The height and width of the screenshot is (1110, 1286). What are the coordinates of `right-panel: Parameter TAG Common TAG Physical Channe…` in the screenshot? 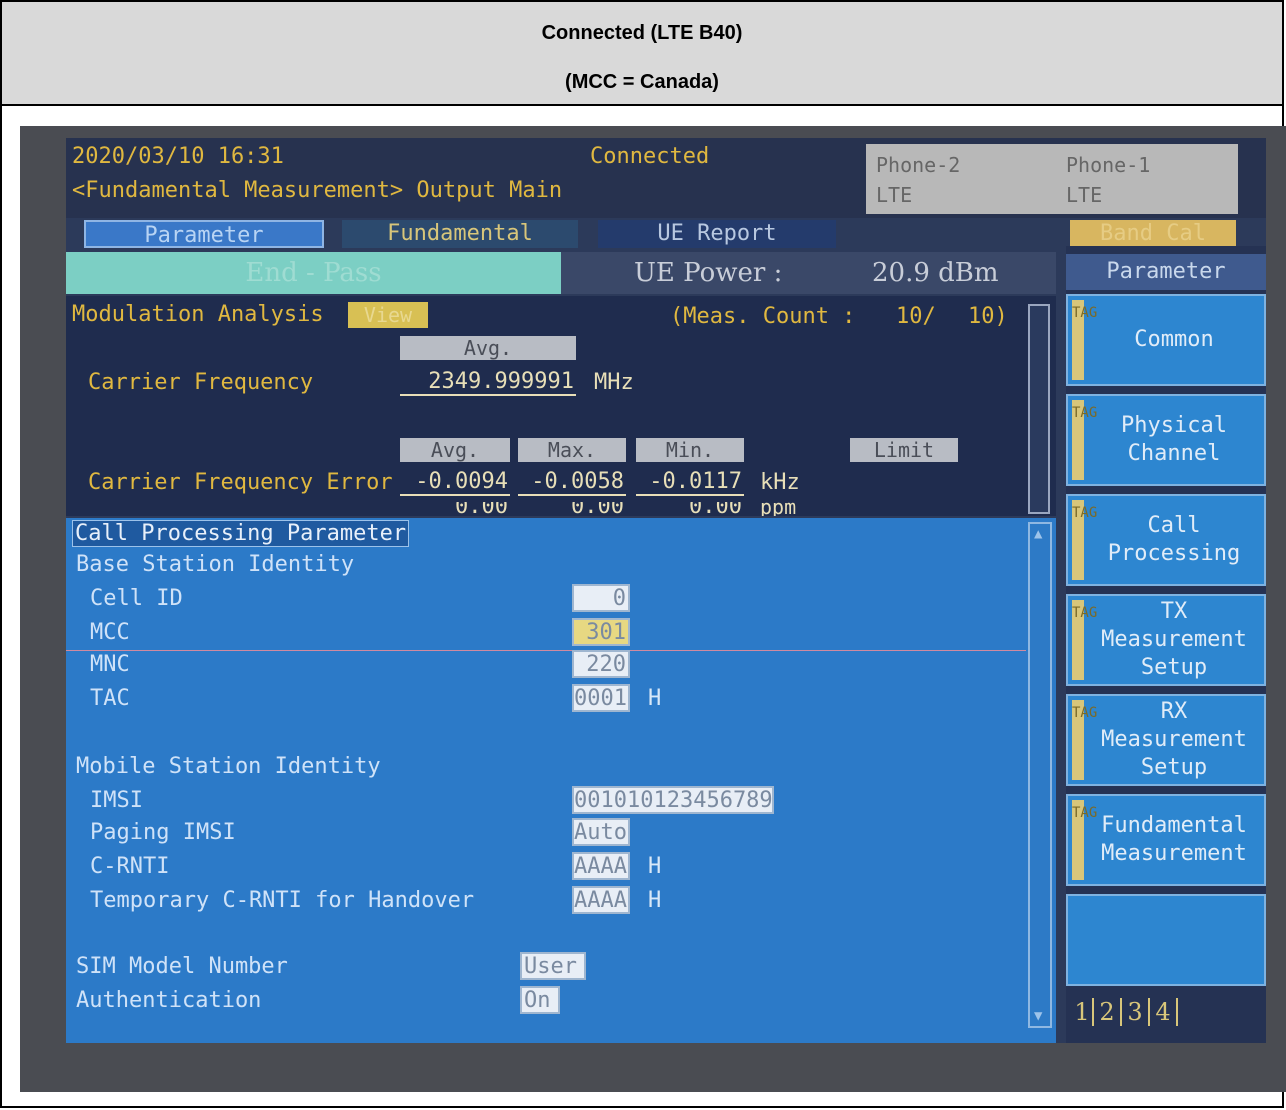 It's located at (1166, 644).